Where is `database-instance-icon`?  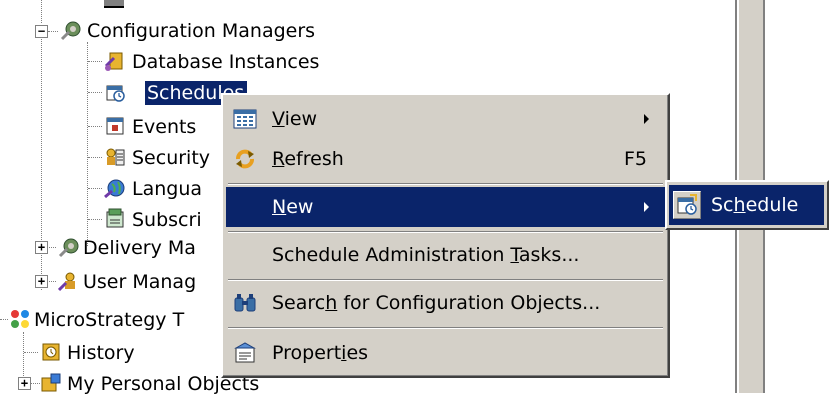 database-instance-icon is located at coordinates (113, 61).